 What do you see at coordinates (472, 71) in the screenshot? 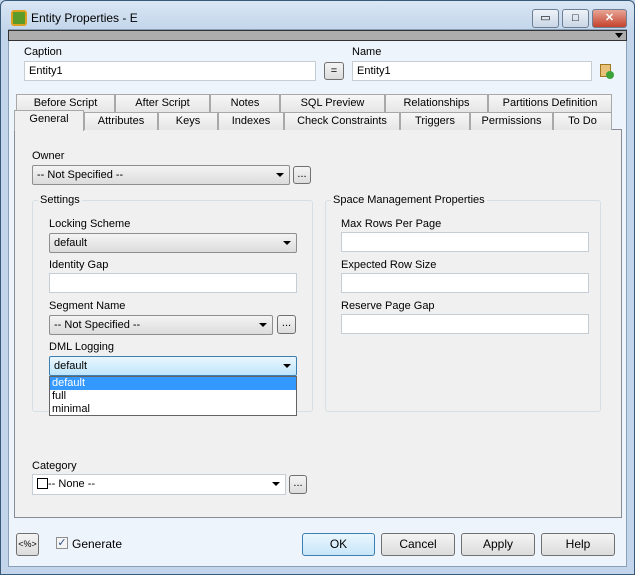
I see `name-input: Entity1` at bounding box center [472, 71].